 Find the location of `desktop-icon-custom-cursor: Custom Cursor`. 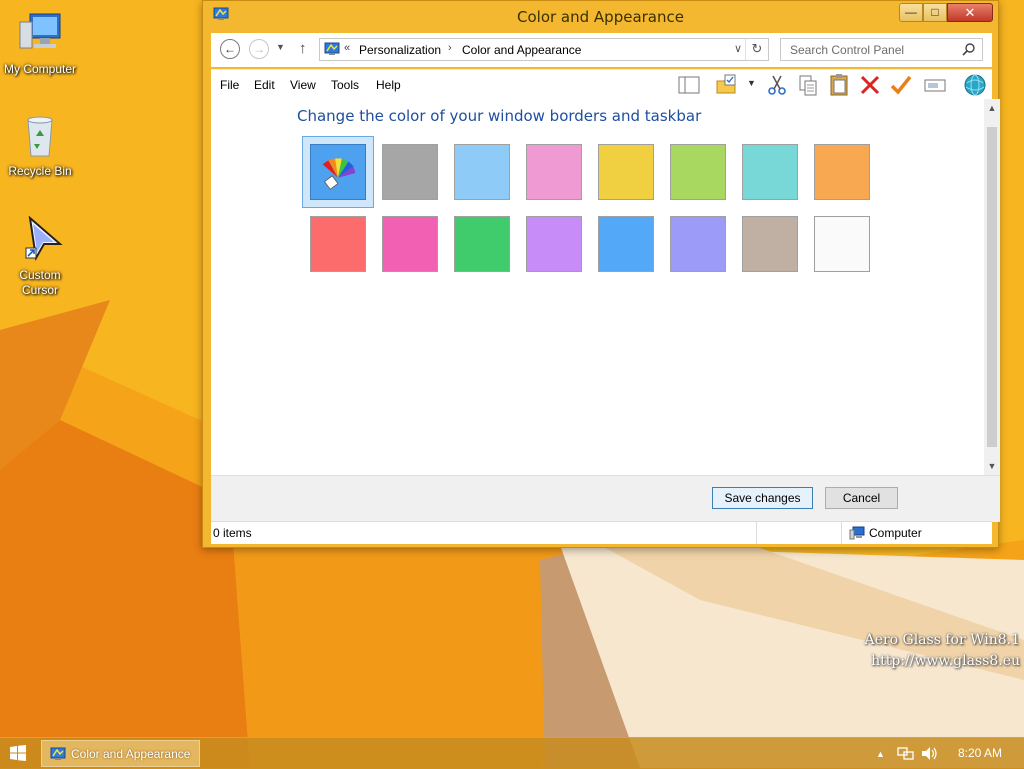

desktop-icon-custom-cursor: Custom Cursor is located at coordinates (40, 256).